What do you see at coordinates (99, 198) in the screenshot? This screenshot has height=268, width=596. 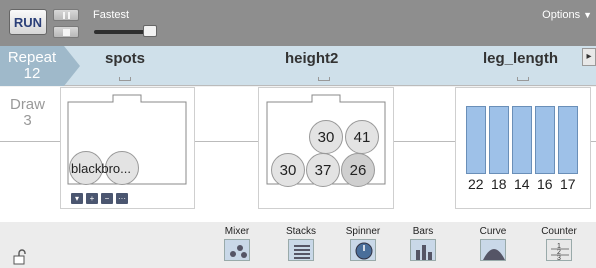 I see `device-controls: ▾ + − ···` at bounding box center [99, 198].